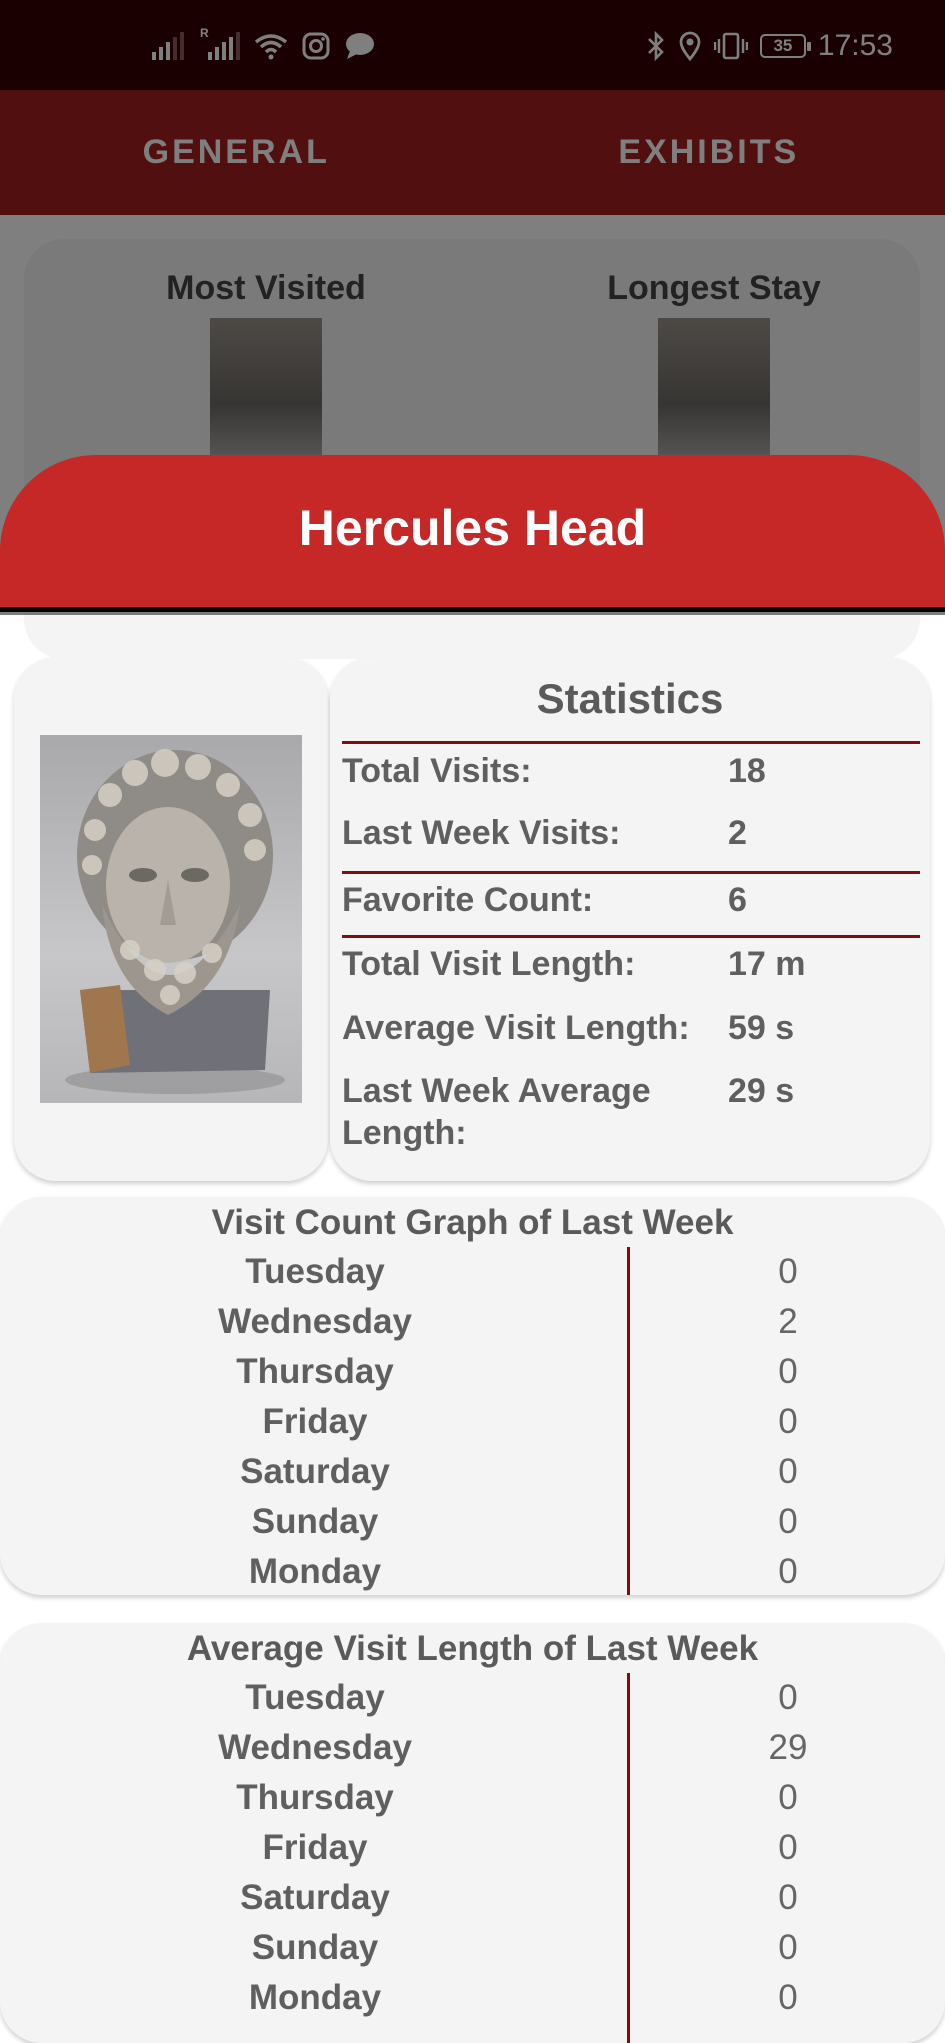  I want to click on stat-value: 6, so click(737, 900).